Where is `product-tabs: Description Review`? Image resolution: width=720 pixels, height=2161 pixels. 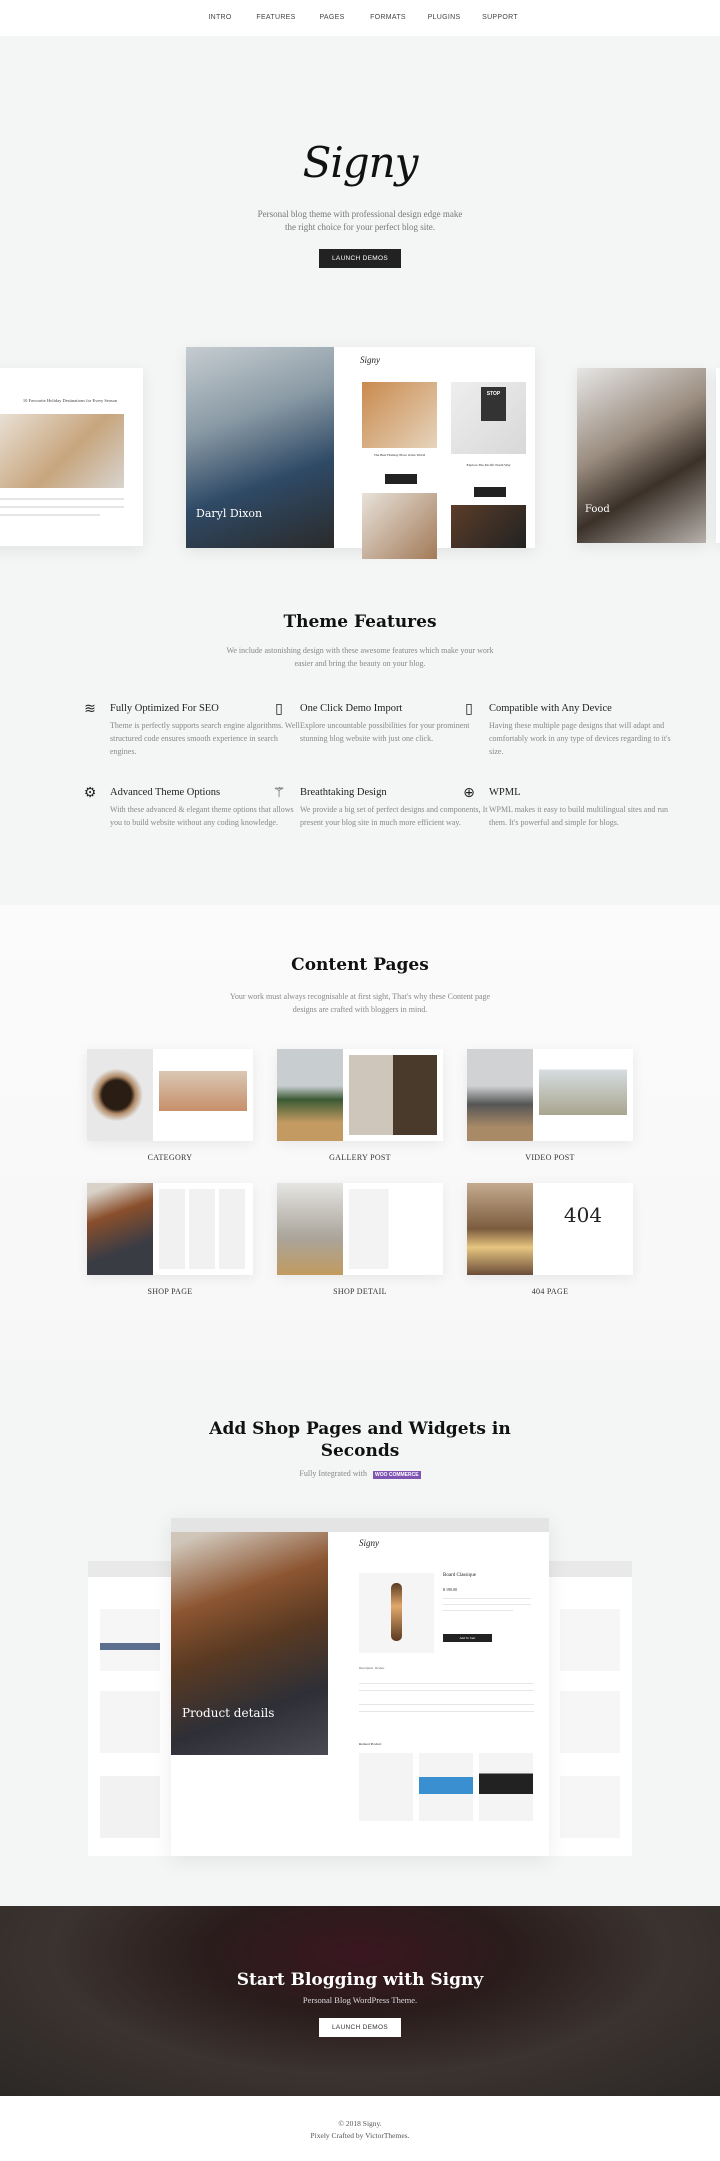
product-tabs: Description Review is located at coordinates (371, 1668).